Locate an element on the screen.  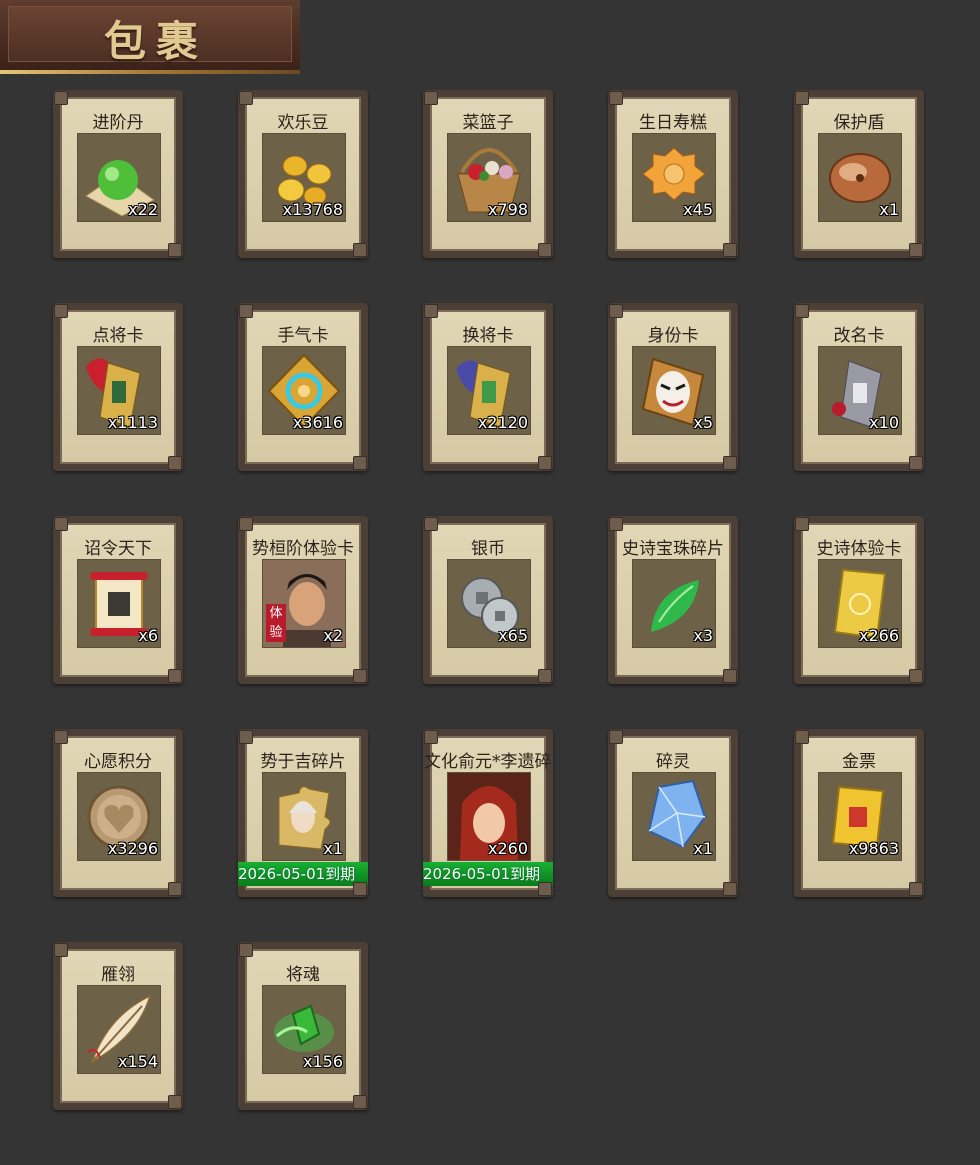
item-card: 碎灵 x1 is located at coordinates (673, 813).